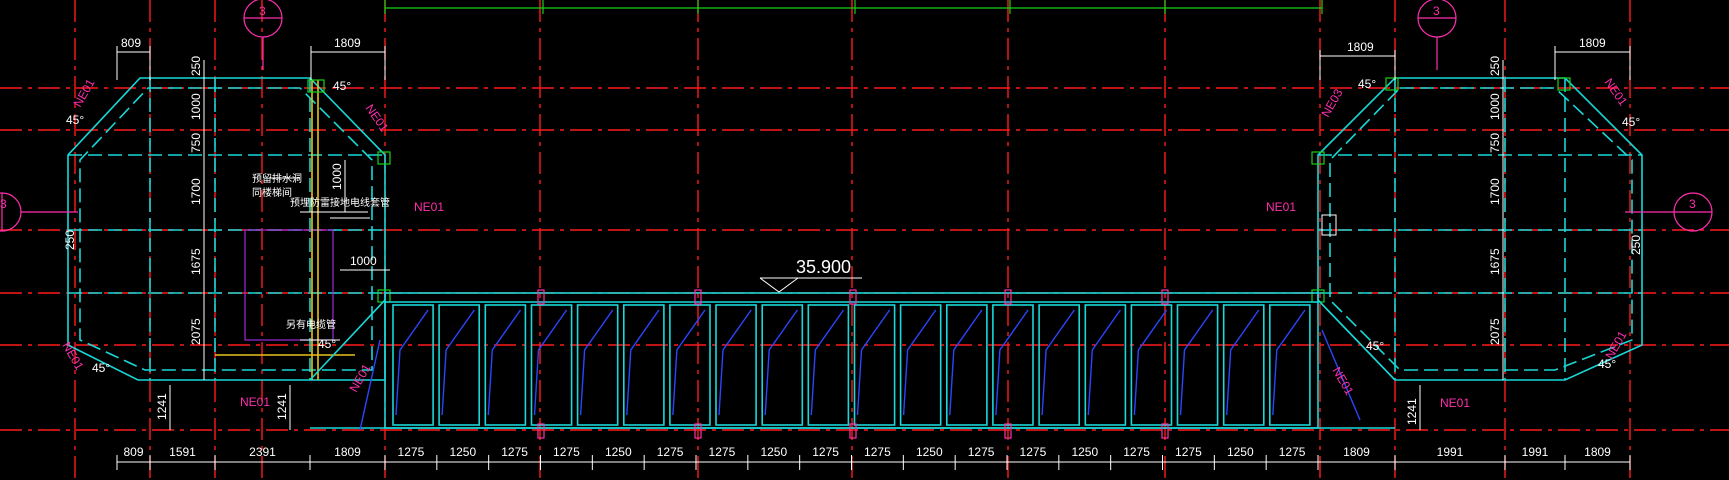  Describe the element at coordinates (1342, 381) in the screenshot. I see `tag-ne01-strip-right: NE01` at that location.